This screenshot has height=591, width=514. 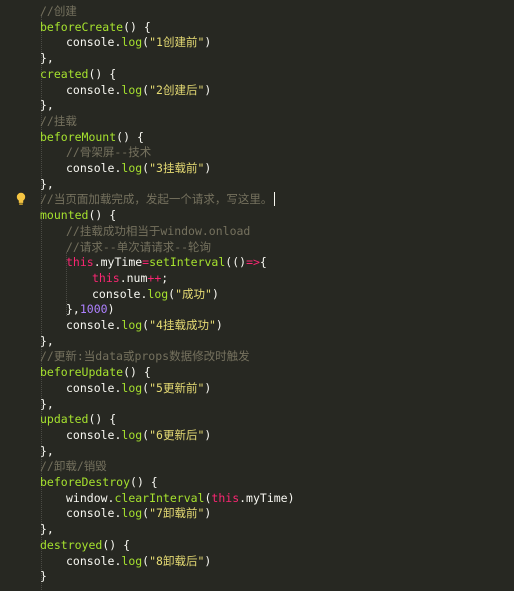 I want to click on code-token: "6更新后", so click(x=177, y=434).